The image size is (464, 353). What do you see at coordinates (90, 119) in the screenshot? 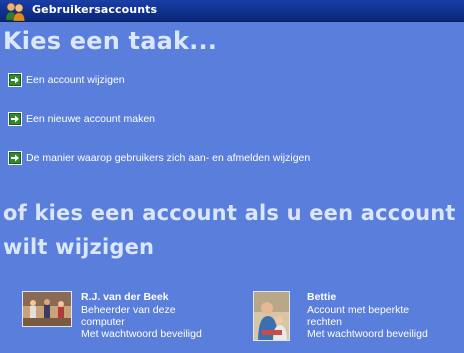
I see `task-label: Een nieuwe account maken` at bounding box center [90, 119].